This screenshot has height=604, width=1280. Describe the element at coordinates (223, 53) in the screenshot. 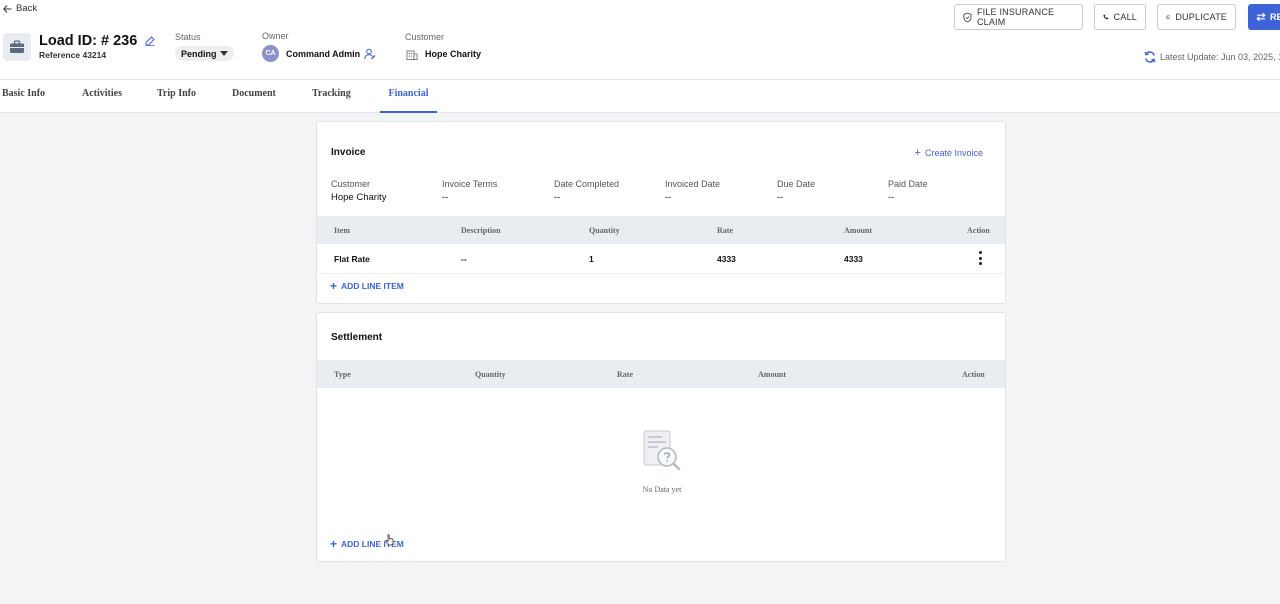

I see `caret-down-icon` at that location.